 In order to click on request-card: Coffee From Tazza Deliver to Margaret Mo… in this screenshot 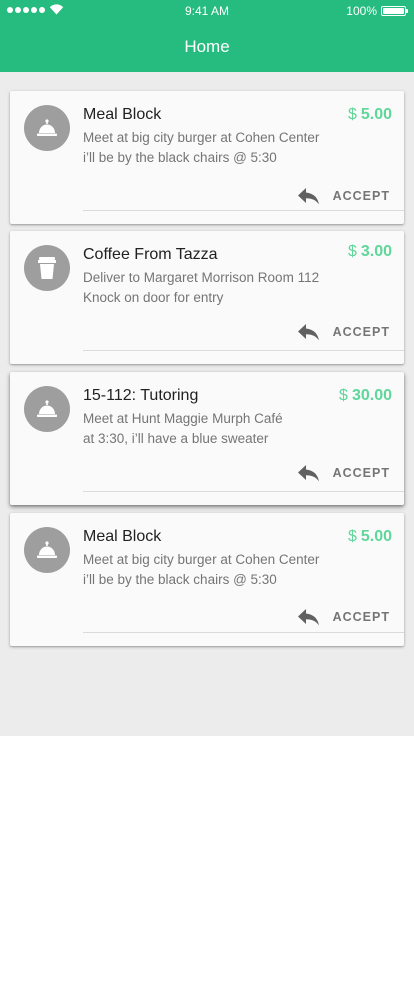, I will do `click(207, 297)`.